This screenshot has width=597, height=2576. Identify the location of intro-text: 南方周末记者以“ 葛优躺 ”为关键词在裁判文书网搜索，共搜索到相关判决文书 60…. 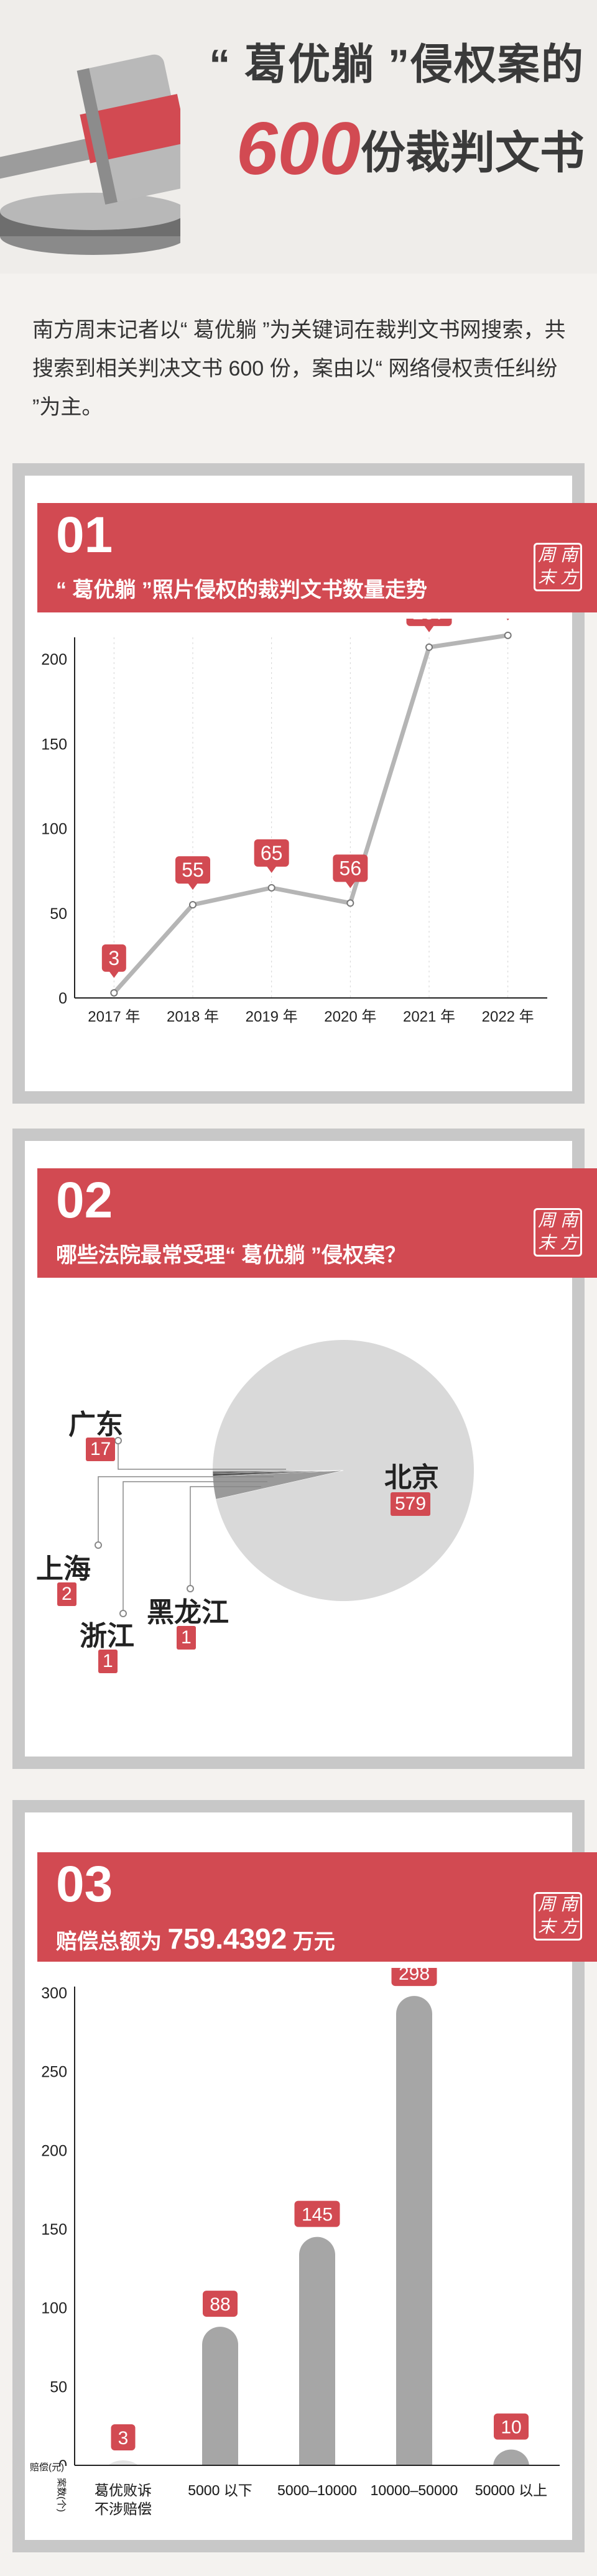
(299, 368).